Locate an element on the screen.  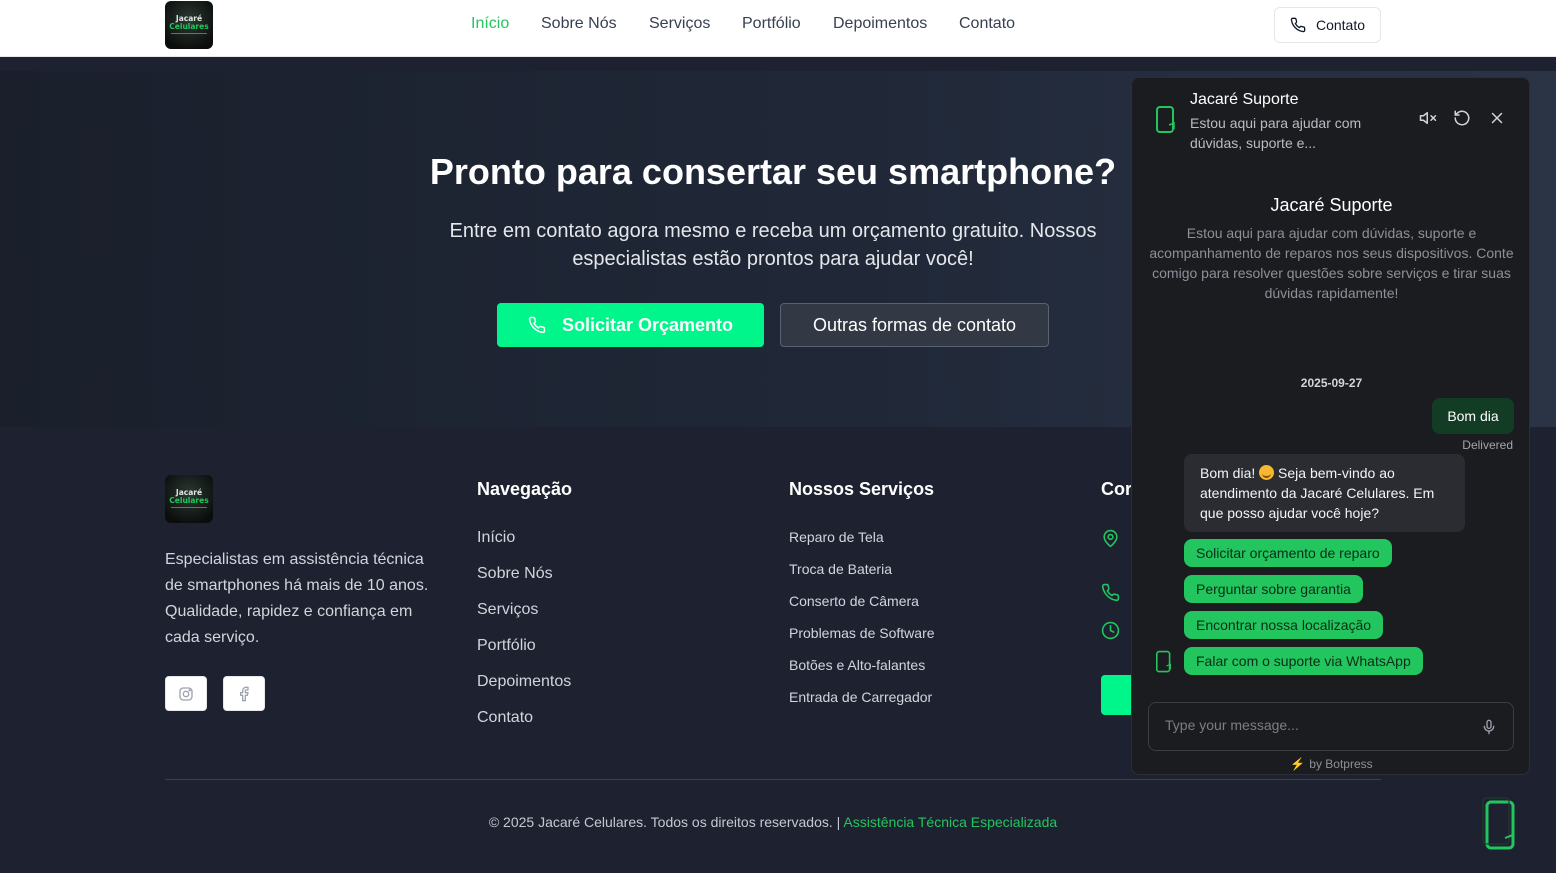
nav-item-portfolio: Portfólio is located at coordinates (771, 24).